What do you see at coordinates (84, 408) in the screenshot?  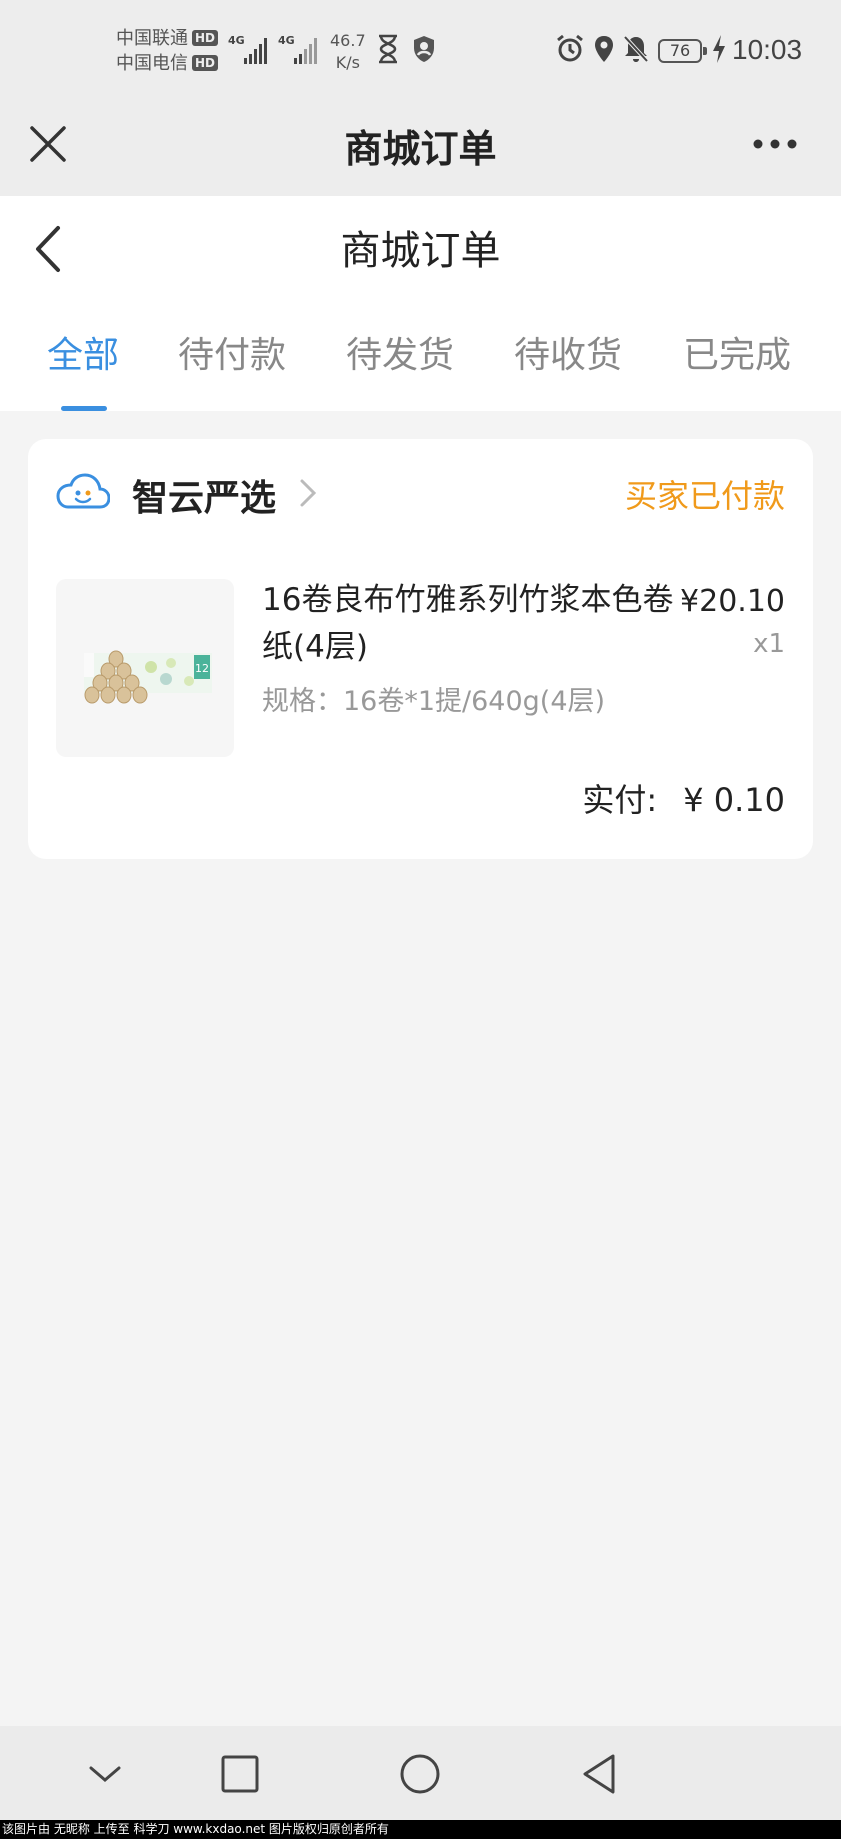 I see `tab-indicator` at bounding box center [84, 408].